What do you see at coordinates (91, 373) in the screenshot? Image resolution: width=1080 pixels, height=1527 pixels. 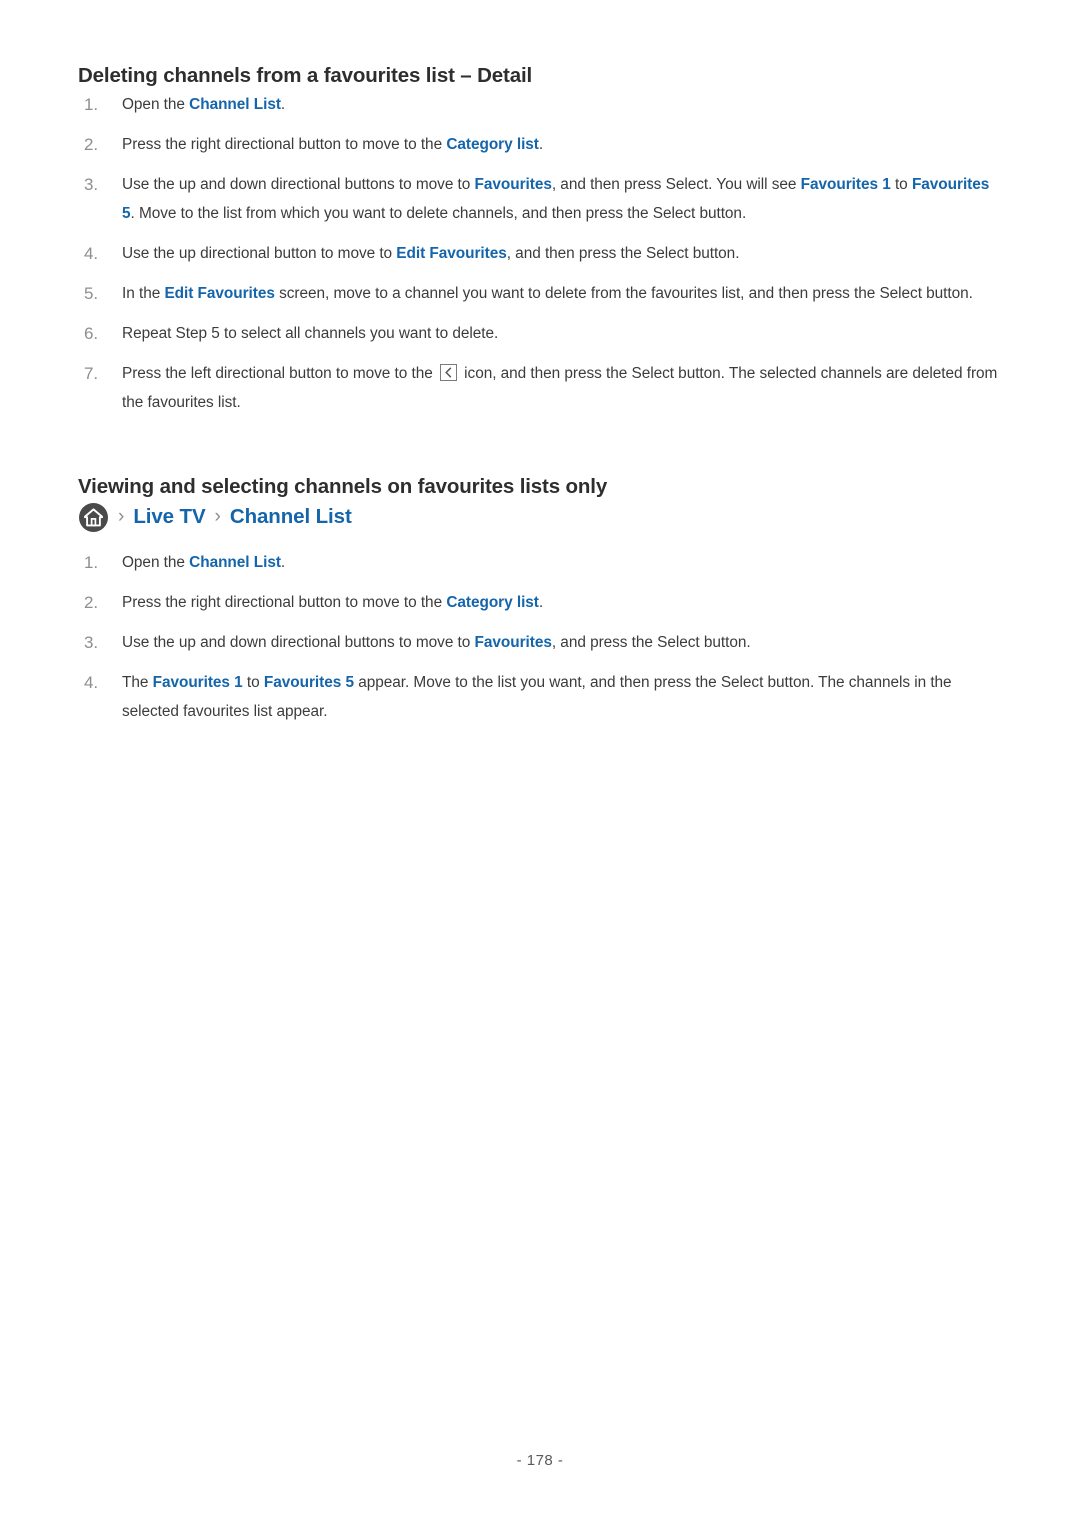 I see `list-item-number: 7.` at bounding box center [91, 373].